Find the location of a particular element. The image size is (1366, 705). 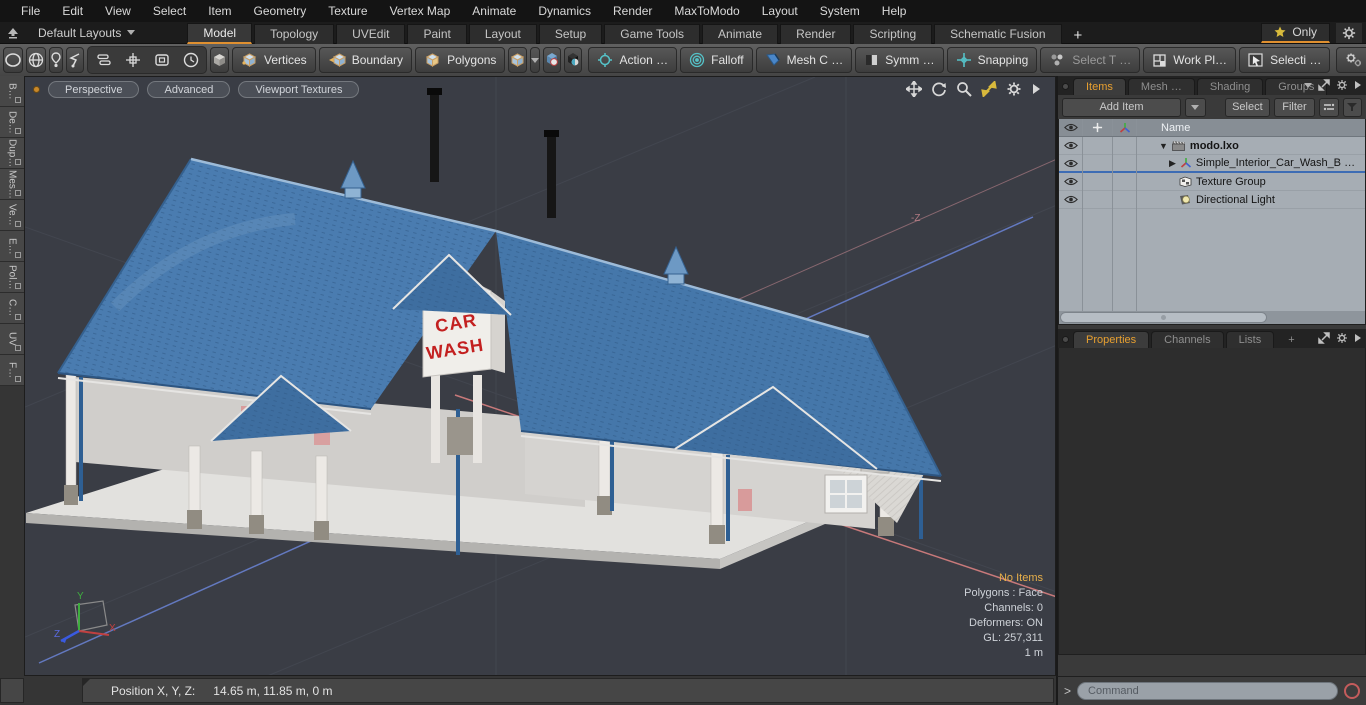

falloff-button: Falloff is located at coordinates (716, 60).